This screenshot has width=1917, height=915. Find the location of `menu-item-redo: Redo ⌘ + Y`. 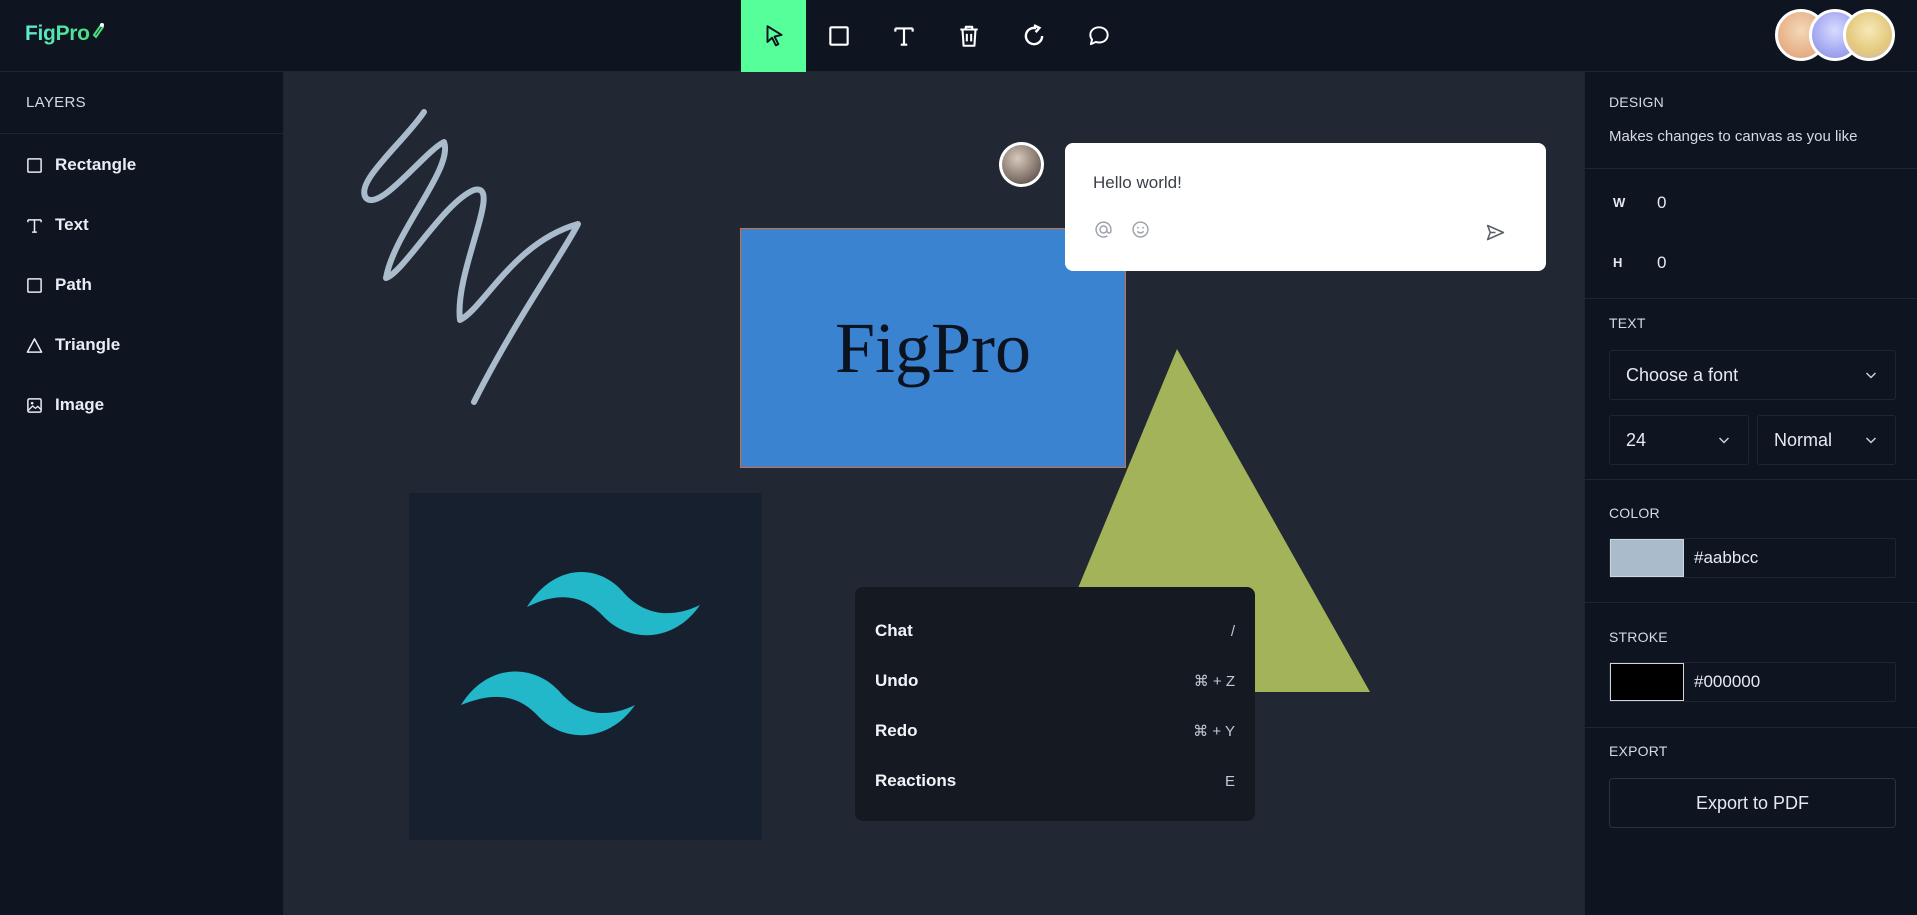

menu-item-redo: Redo ⌘ + Y is located at coordinates (1055, 731).